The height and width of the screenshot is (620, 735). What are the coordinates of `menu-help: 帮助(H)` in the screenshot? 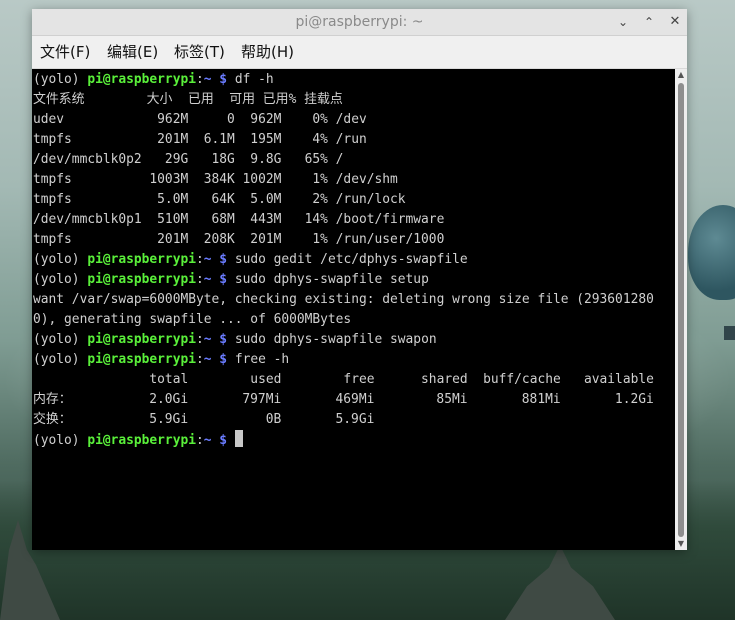 It's located at (267, 52).